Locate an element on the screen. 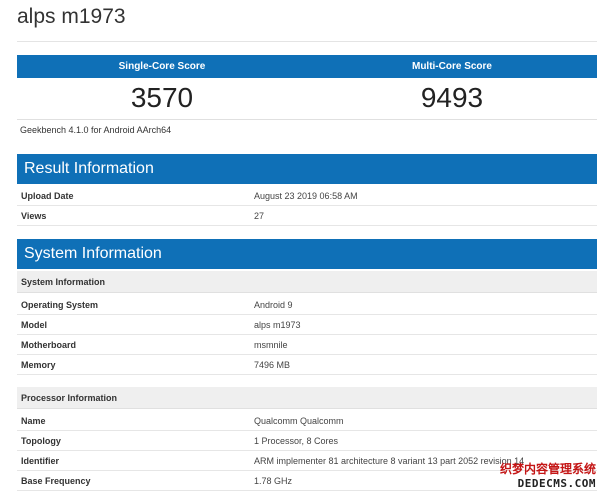 Image resolution: width=600 pixels, height=496 pixels. row-label: Views is located at coordinates (34, 216).